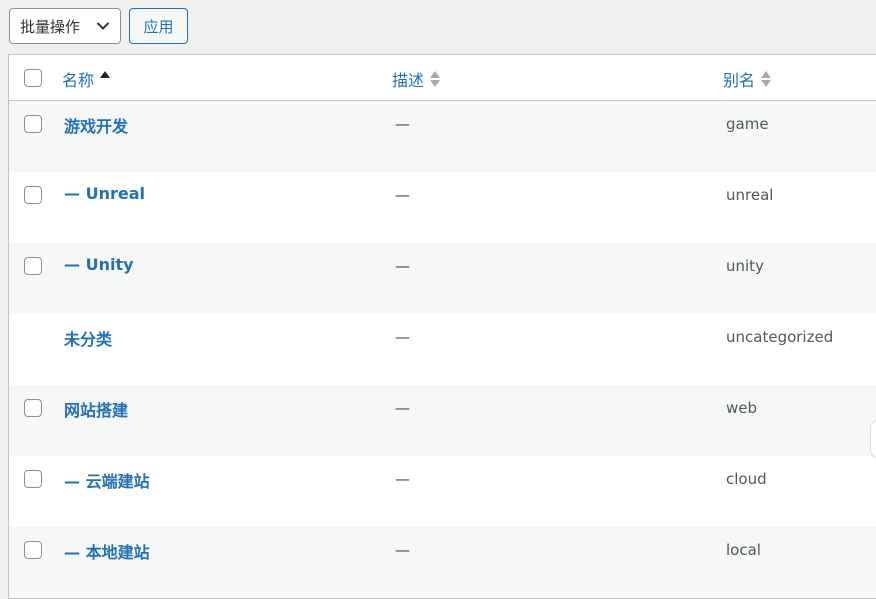 This screenshot has width=876, height=599. What do you see at coordinates (78, 80) in the screenshot?
I see `column-header-name-label: 名称` at bounding box center [78, 80].